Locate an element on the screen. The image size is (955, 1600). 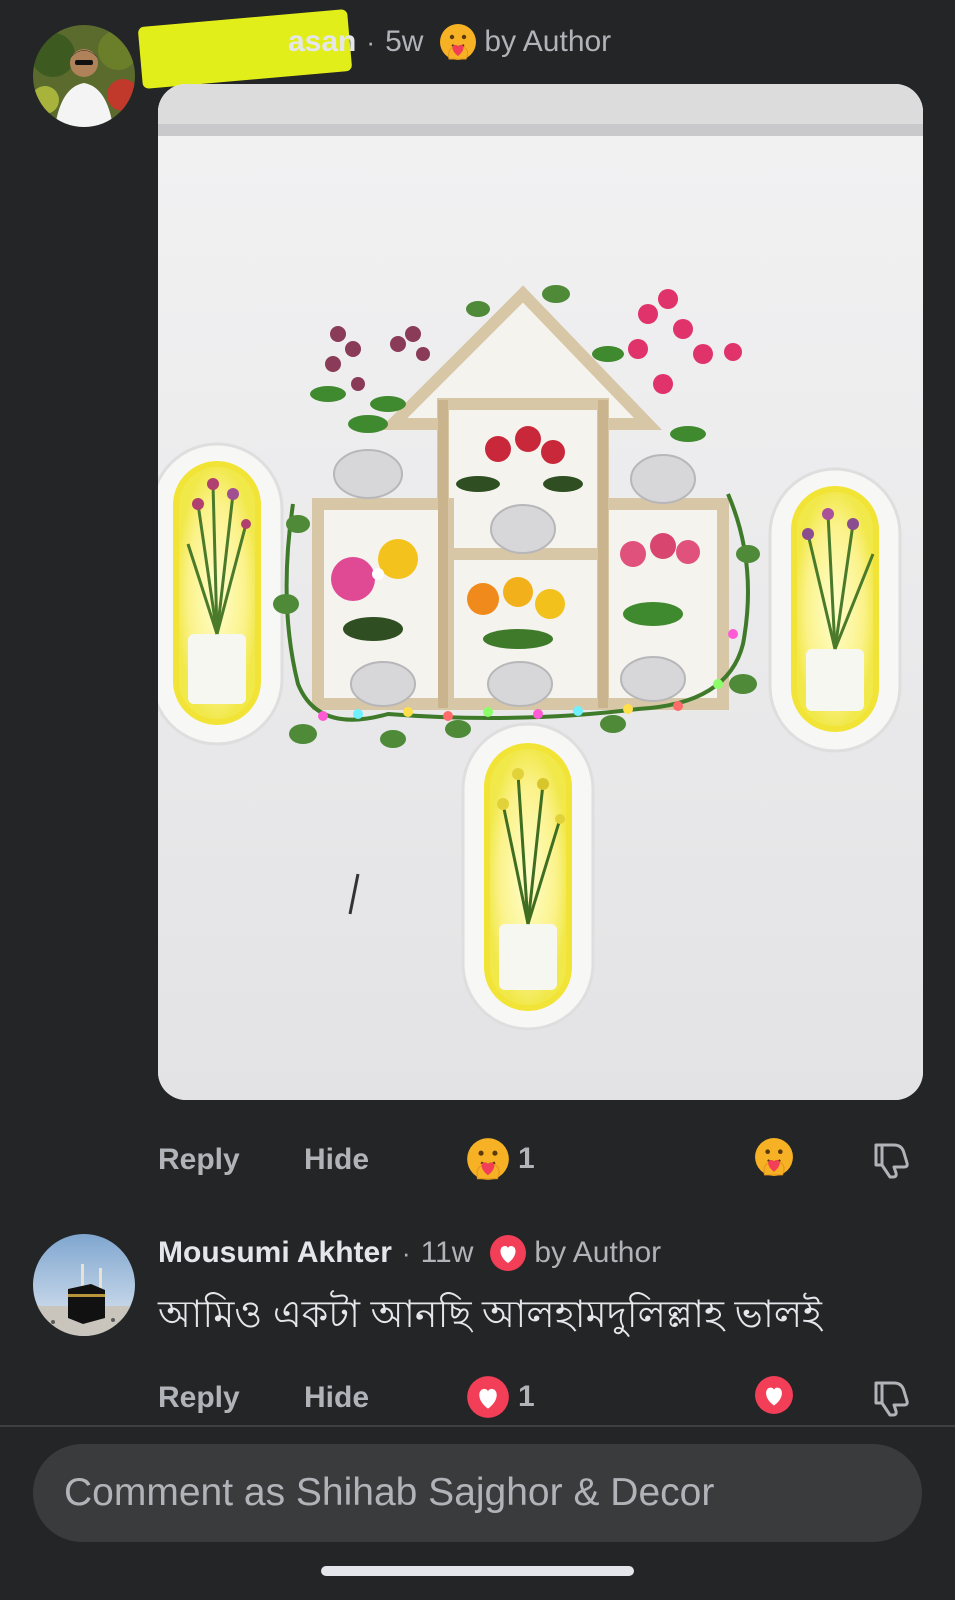
author-name: asan is located at coordinates (322, 42).